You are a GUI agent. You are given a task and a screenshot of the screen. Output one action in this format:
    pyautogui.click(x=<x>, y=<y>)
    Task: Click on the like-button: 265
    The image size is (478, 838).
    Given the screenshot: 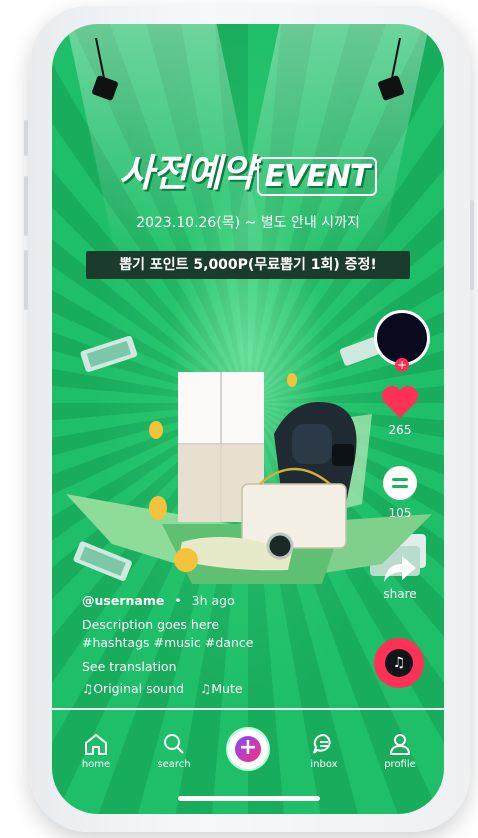 What is the action you would take?
    pyautogui.click(x=400, y=410)
    